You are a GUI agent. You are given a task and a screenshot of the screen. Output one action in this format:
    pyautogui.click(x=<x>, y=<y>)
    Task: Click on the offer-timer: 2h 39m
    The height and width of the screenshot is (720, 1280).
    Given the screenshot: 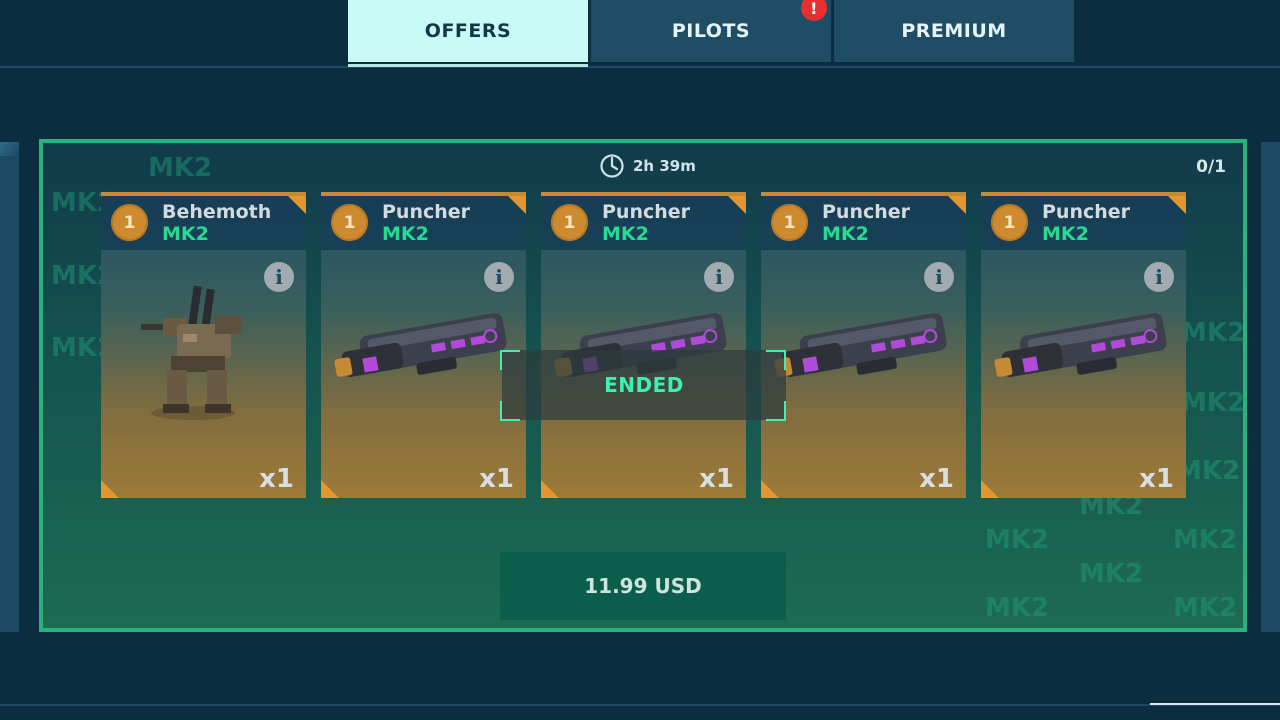 What is the action you would take?
    pyautogui.click(x=647, y=166)
    